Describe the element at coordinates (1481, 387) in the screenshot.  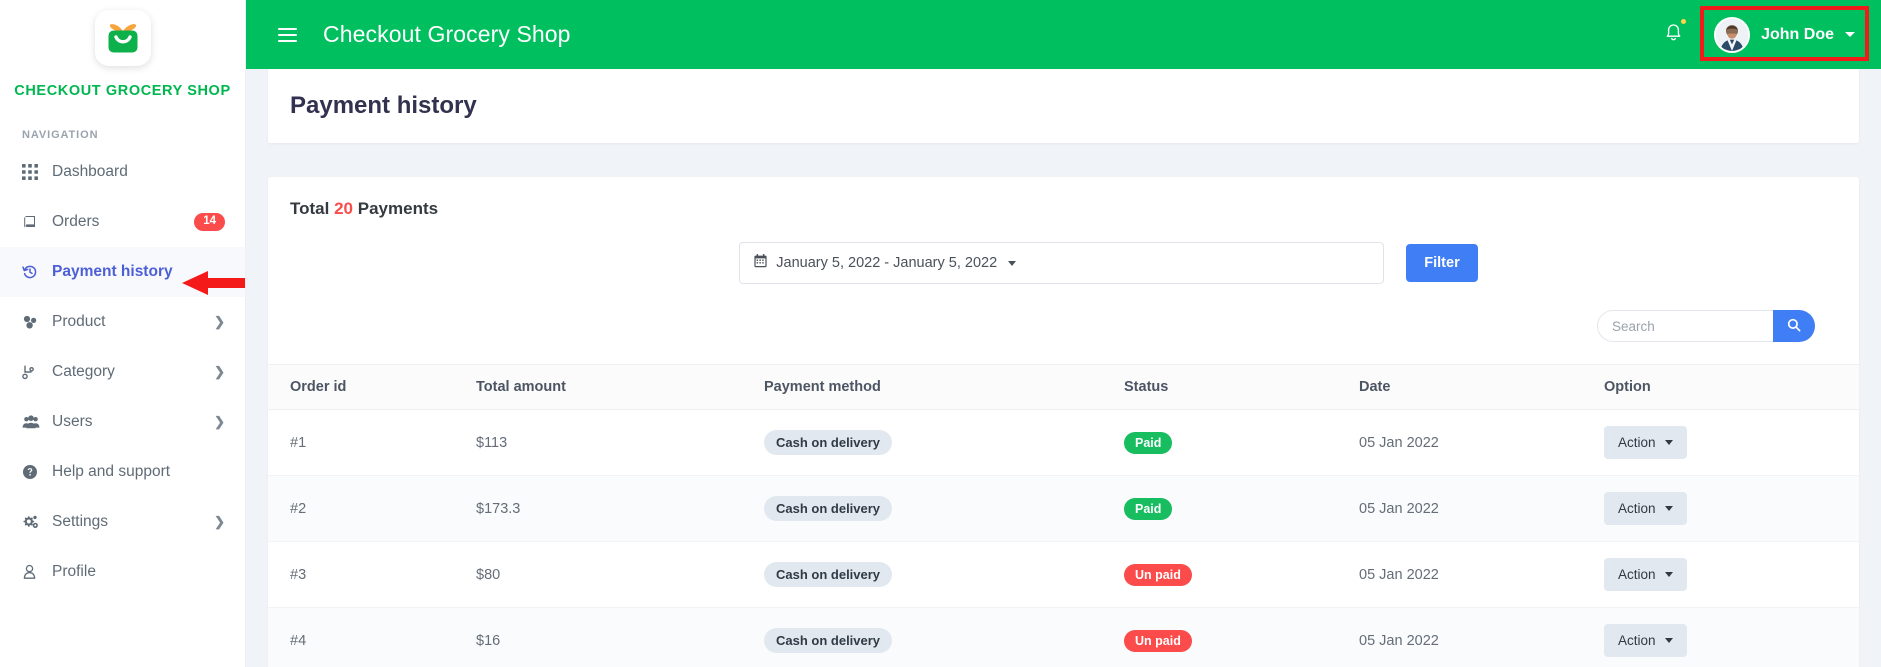
I see `column-header-date: Date` at that location.